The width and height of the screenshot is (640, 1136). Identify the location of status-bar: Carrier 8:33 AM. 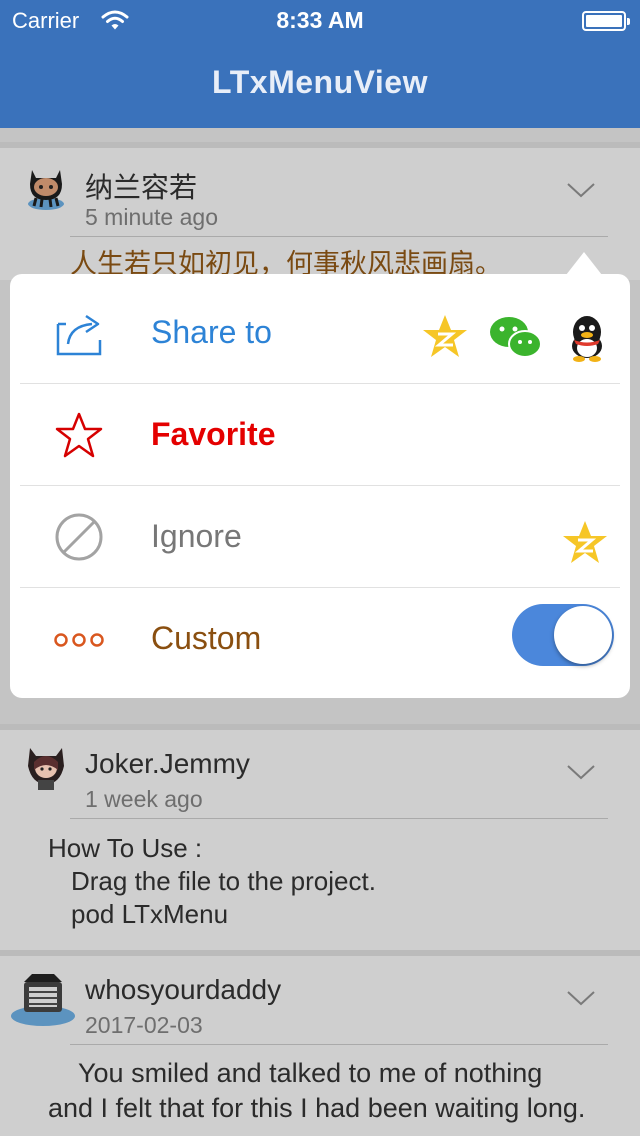
(320, 20).